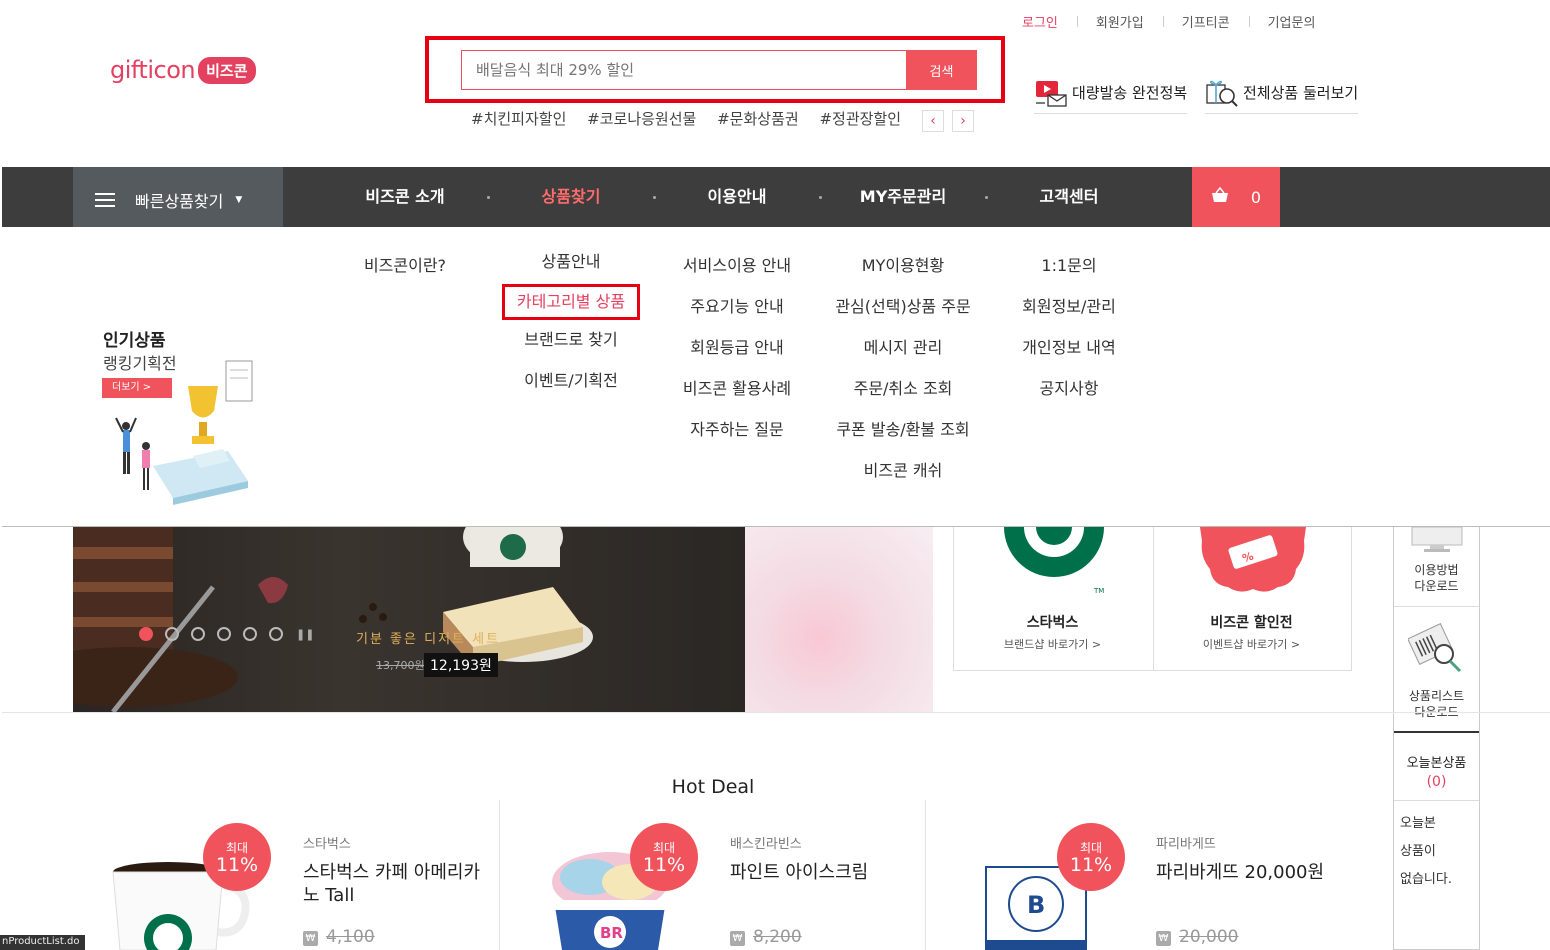  What do you see at coordinates (1205, 21) in the screenshot?
I see `gifticon-link: 기프티콘` at bounding box center [1205, 21].